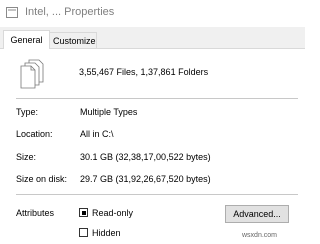  I want to click on multiple-files-icon, so click(32, 74).